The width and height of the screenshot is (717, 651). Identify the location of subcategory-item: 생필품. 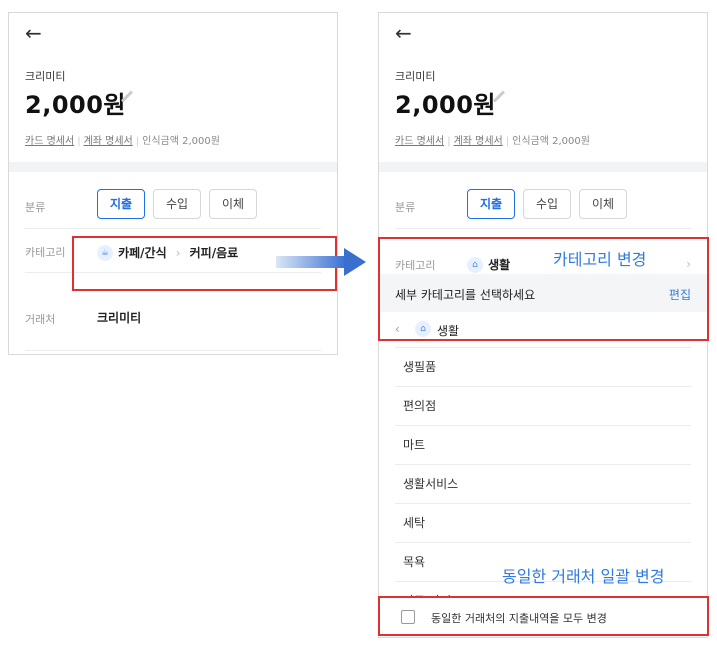
(543, 367).